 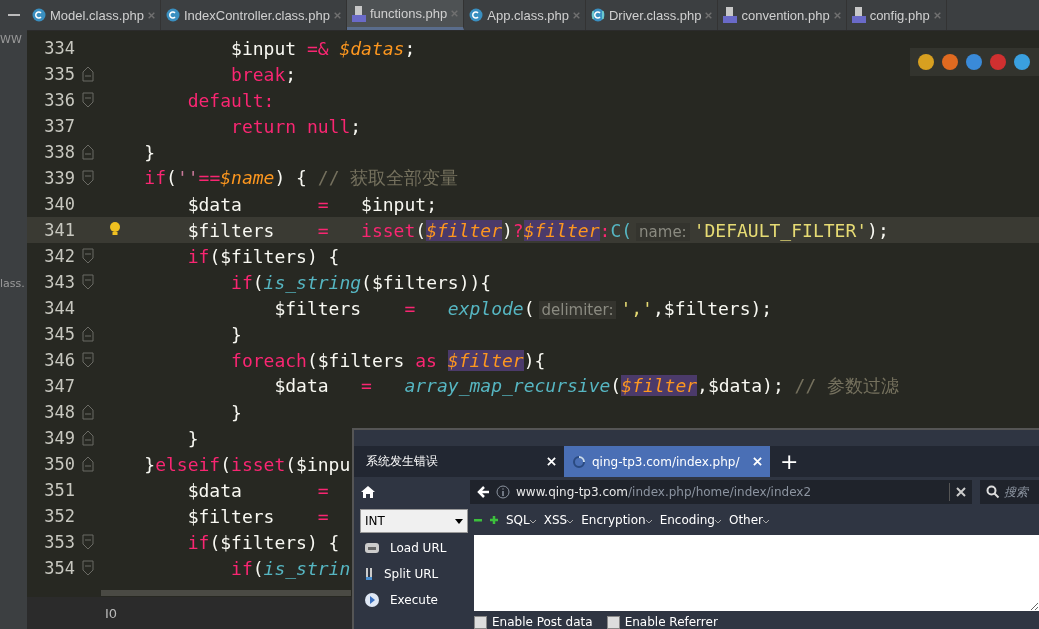 I want to click on line-number: 353, so click(x=59, y=542).